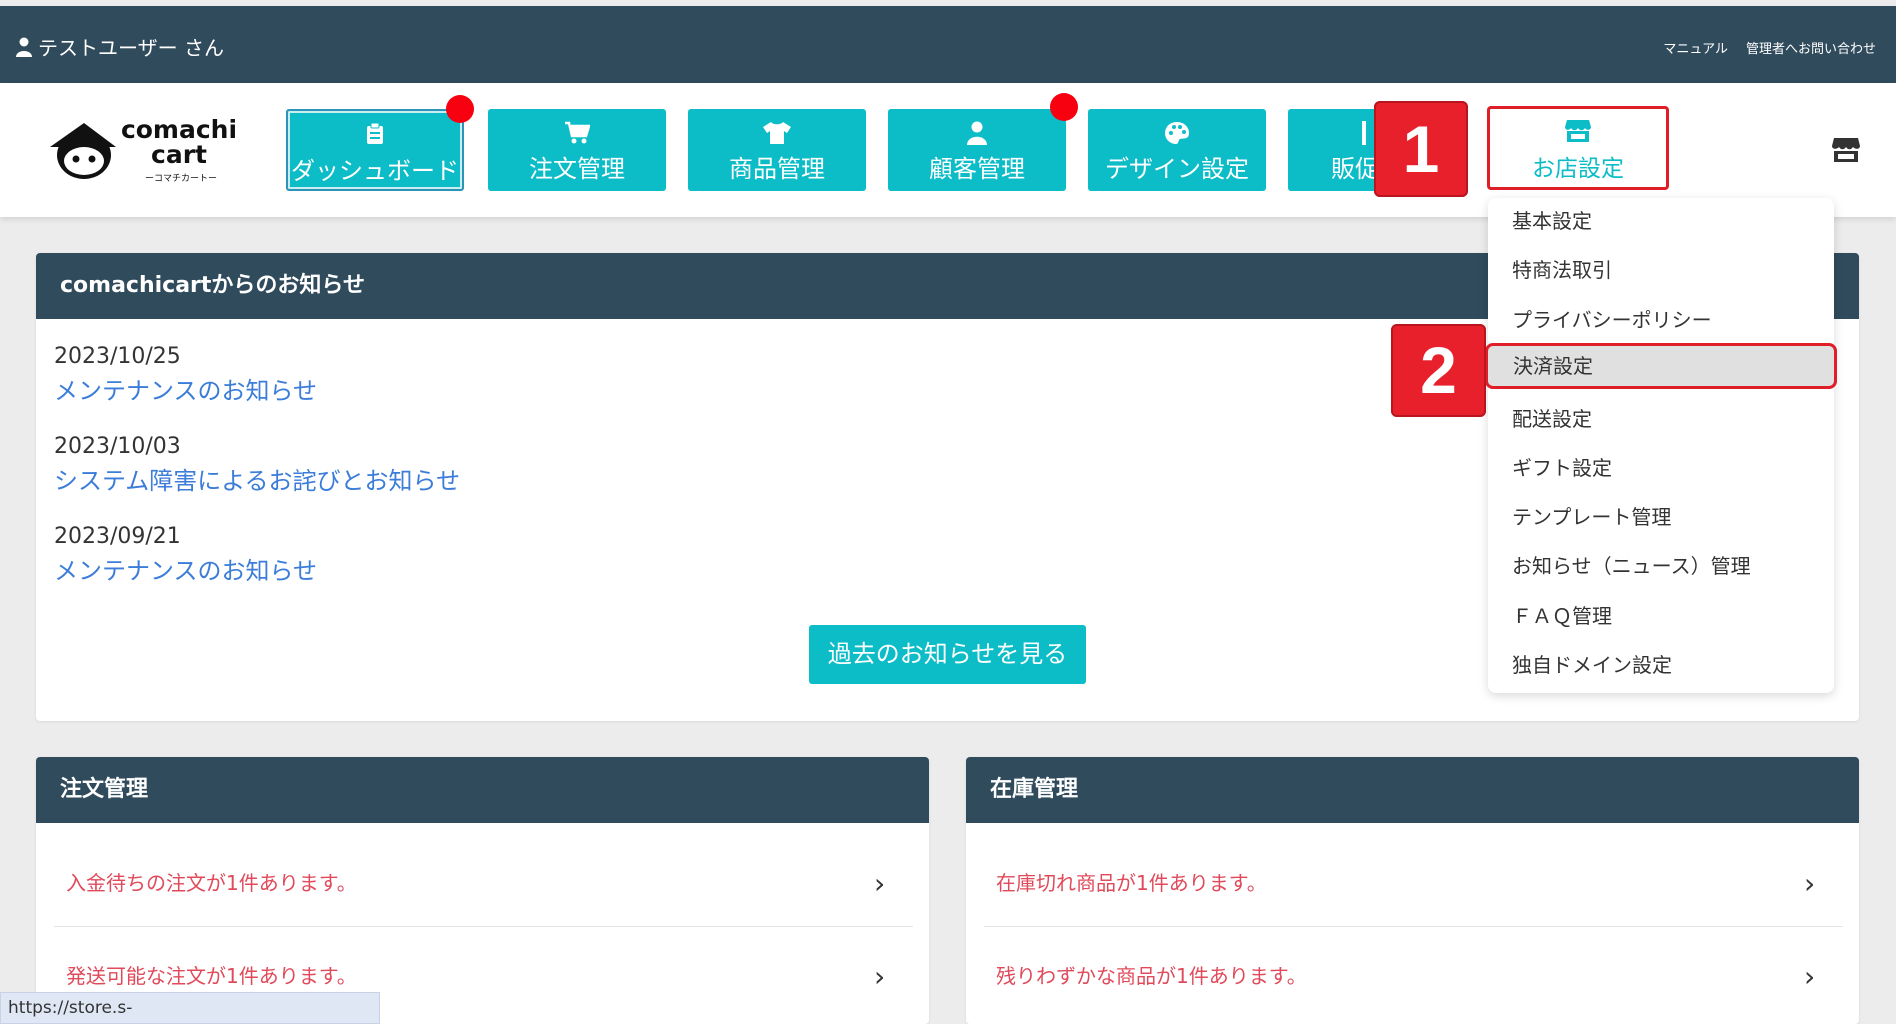  Describe the element at coordinates (948, 44) in the screenshot. I see `top-bar: テストユーザー さん マニュアル 管理者へお問い合わせ` at that location.